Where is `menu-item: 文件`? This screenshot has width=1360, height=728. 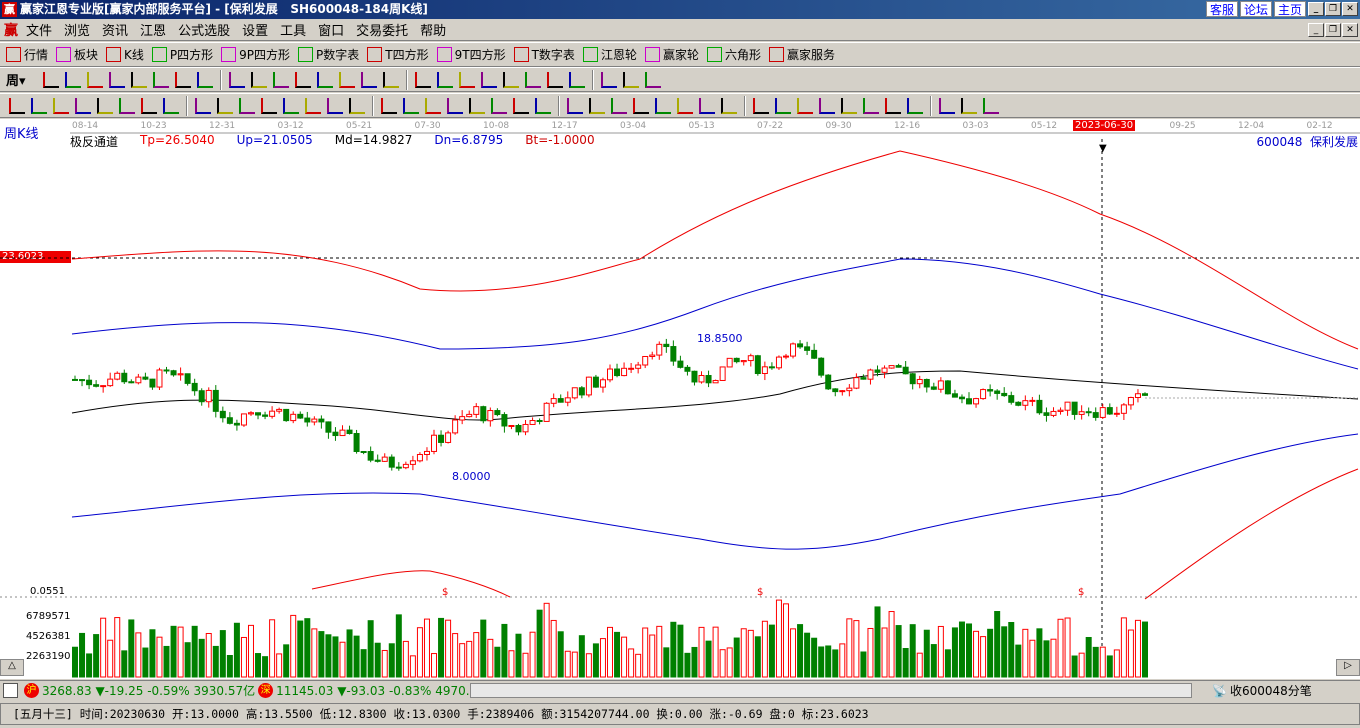 menu-item: 文件 is located at coordinates (39, 29).